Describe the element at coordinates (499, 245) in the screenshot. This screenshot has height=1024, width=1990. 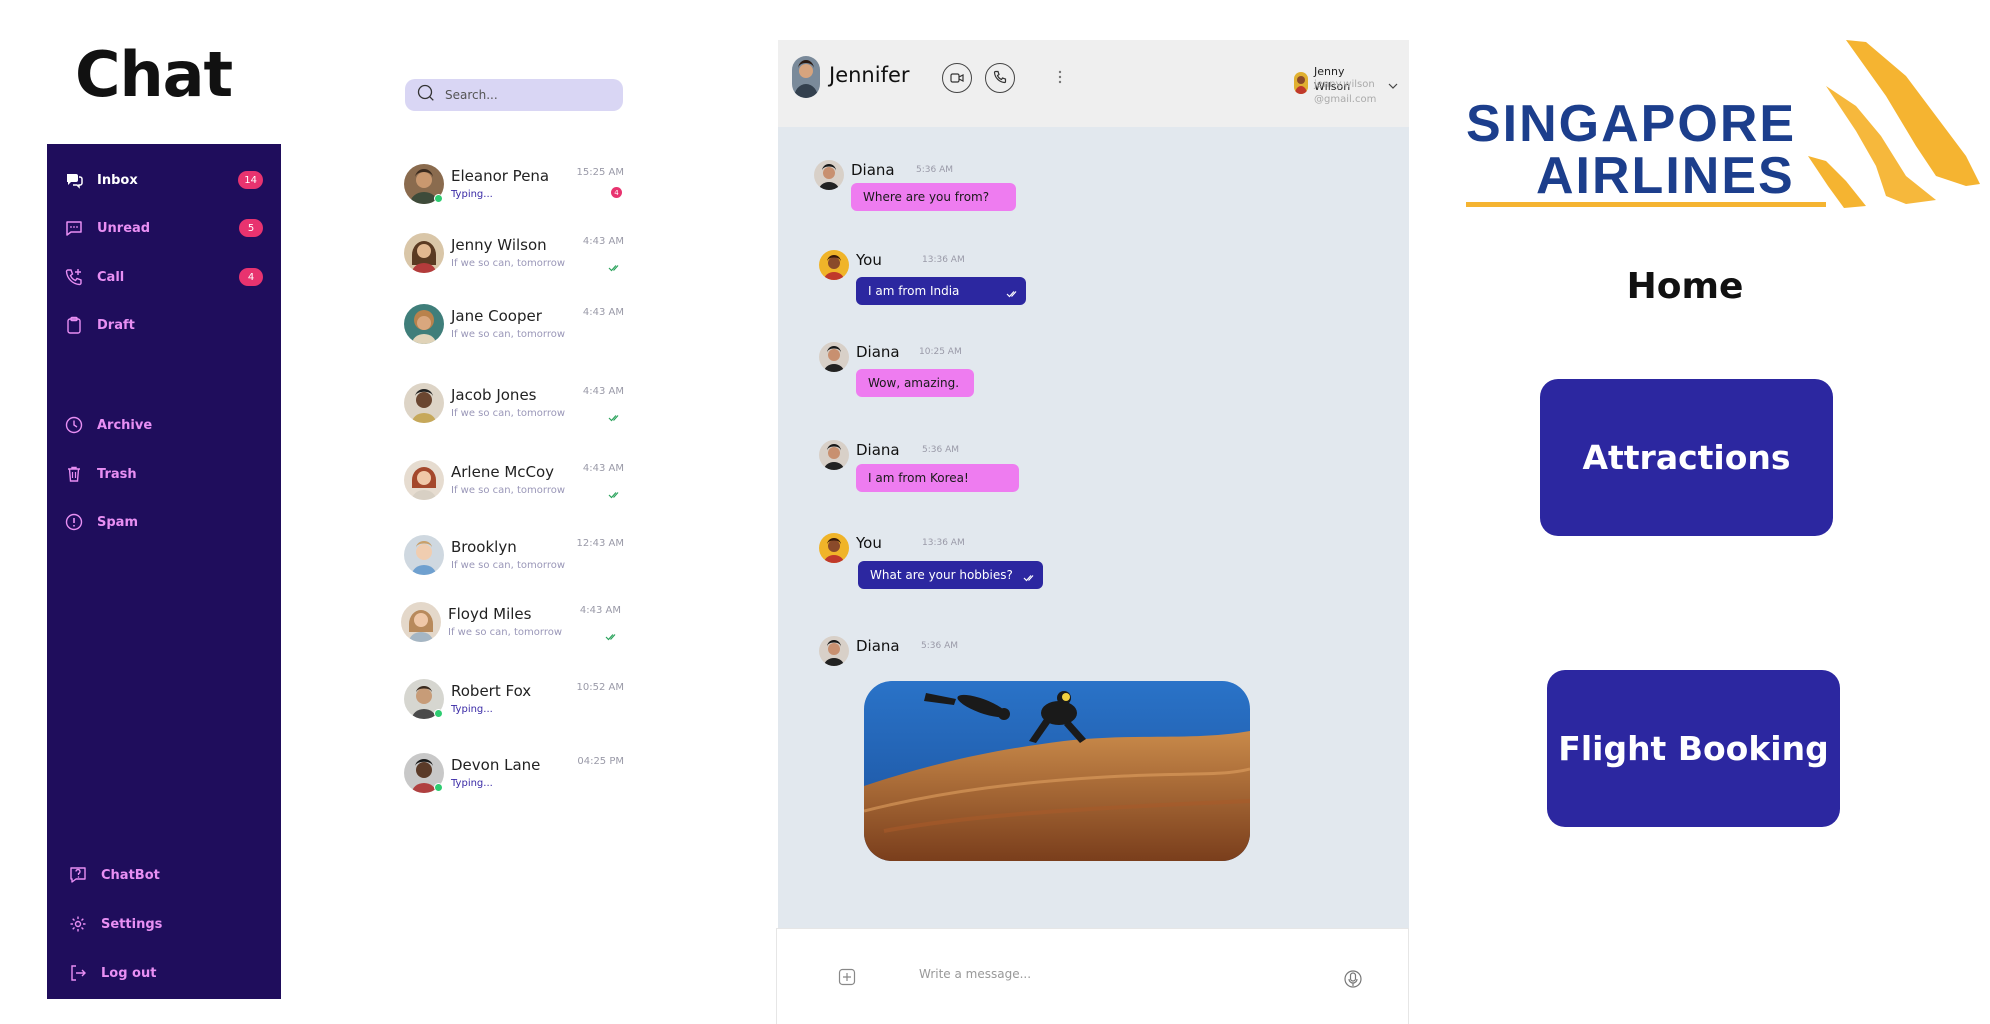
I see `contact-name: Jenny Wilson` at that location.